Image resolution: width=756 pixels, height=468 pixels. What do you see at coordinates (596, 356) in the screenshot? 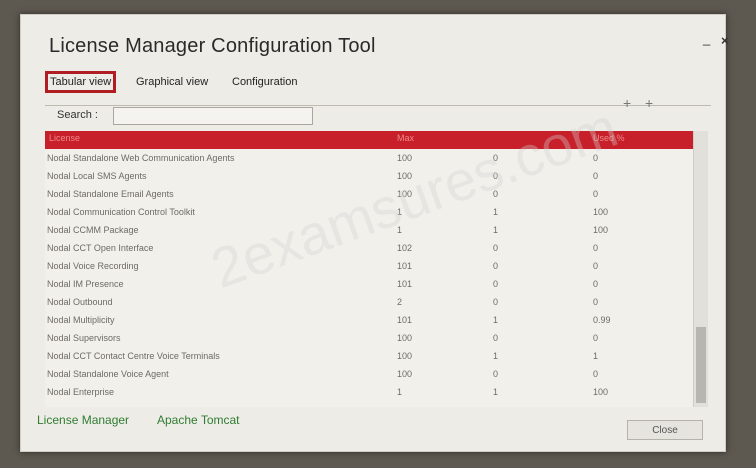
I see `used-percent-cell: 1` at bounding box center [596, 356].